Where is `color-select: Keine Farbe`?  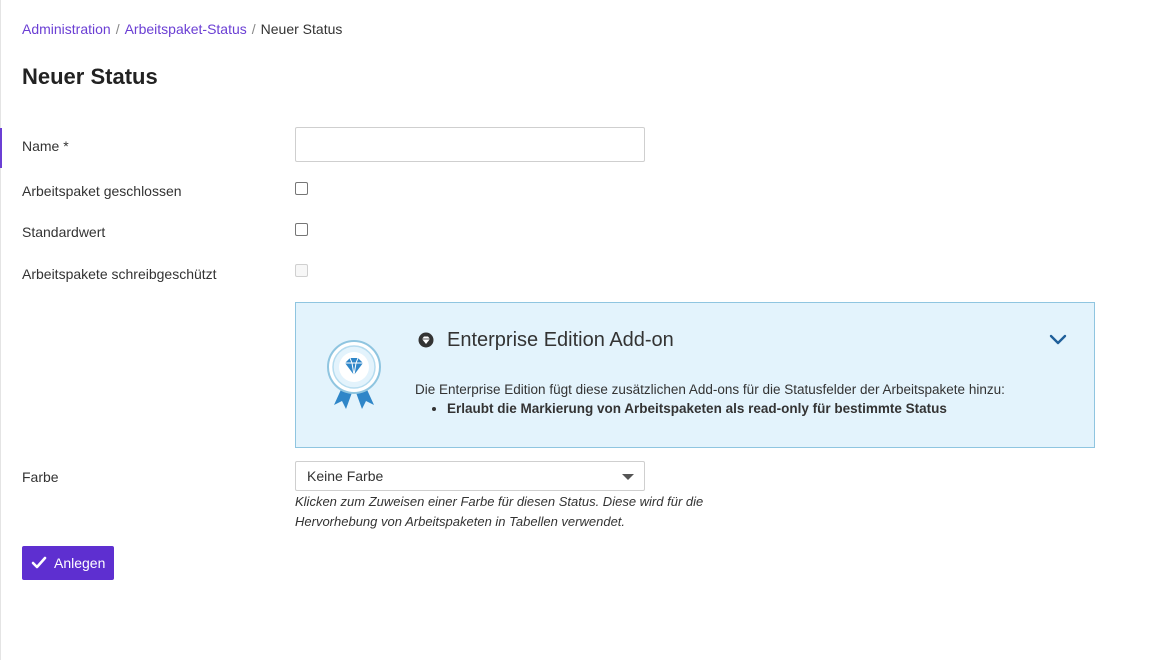 color-select: Keine Farbe is located at coordinates (470, 476).